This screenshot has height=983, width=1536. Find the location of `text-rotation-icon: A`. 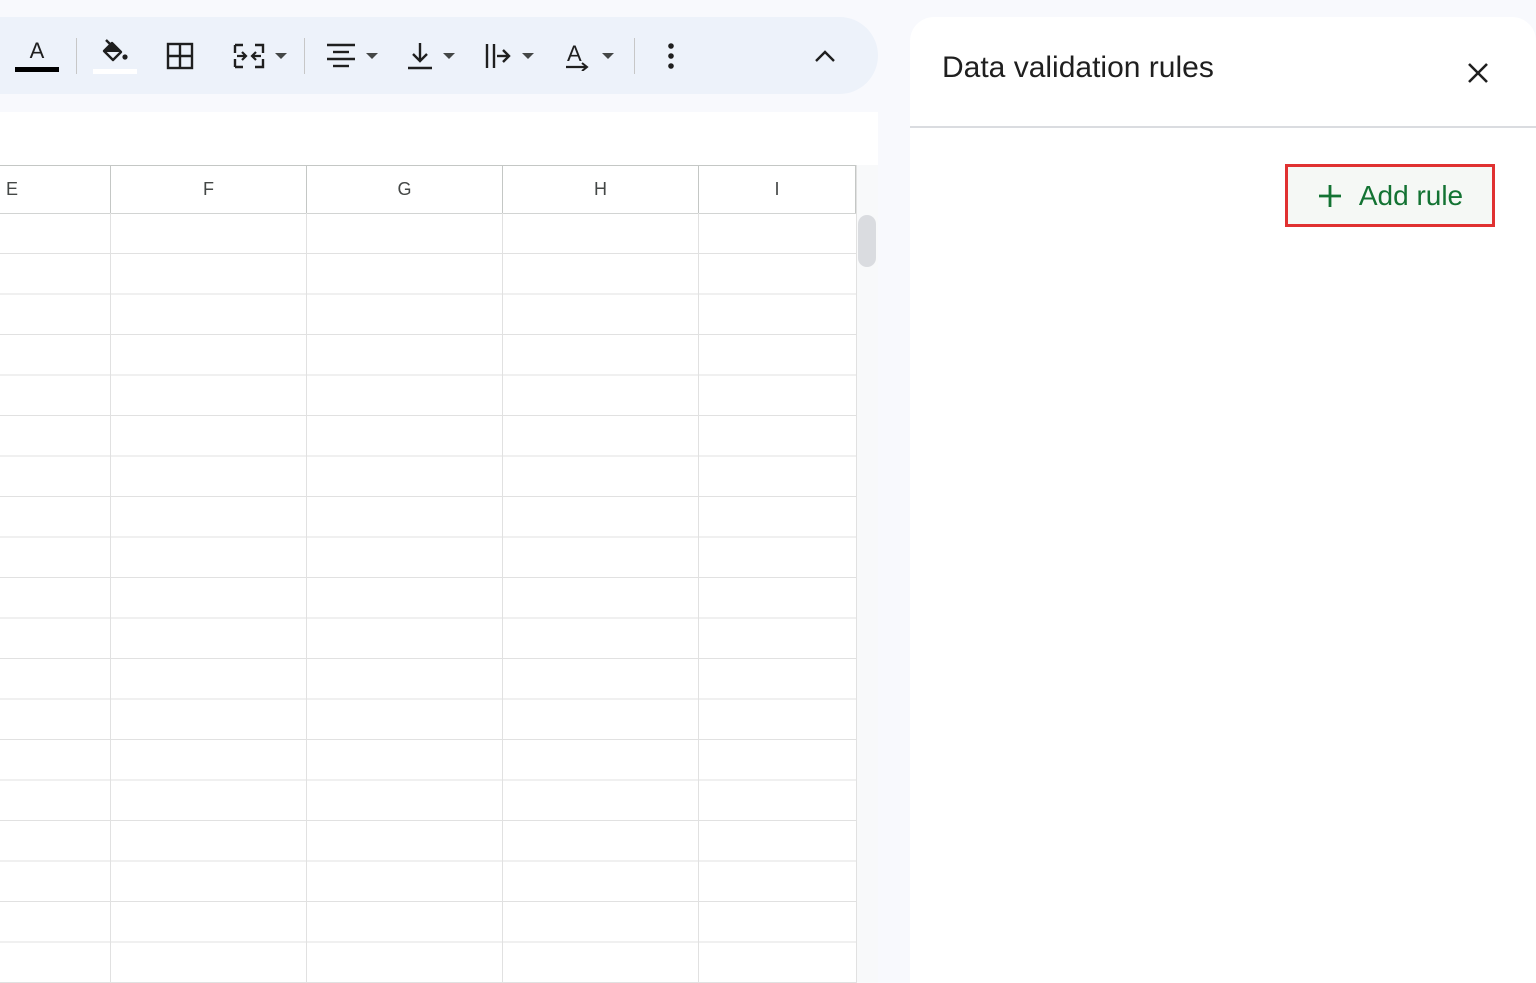

text-rotation-icon: A is located at coordinates (577, 56).